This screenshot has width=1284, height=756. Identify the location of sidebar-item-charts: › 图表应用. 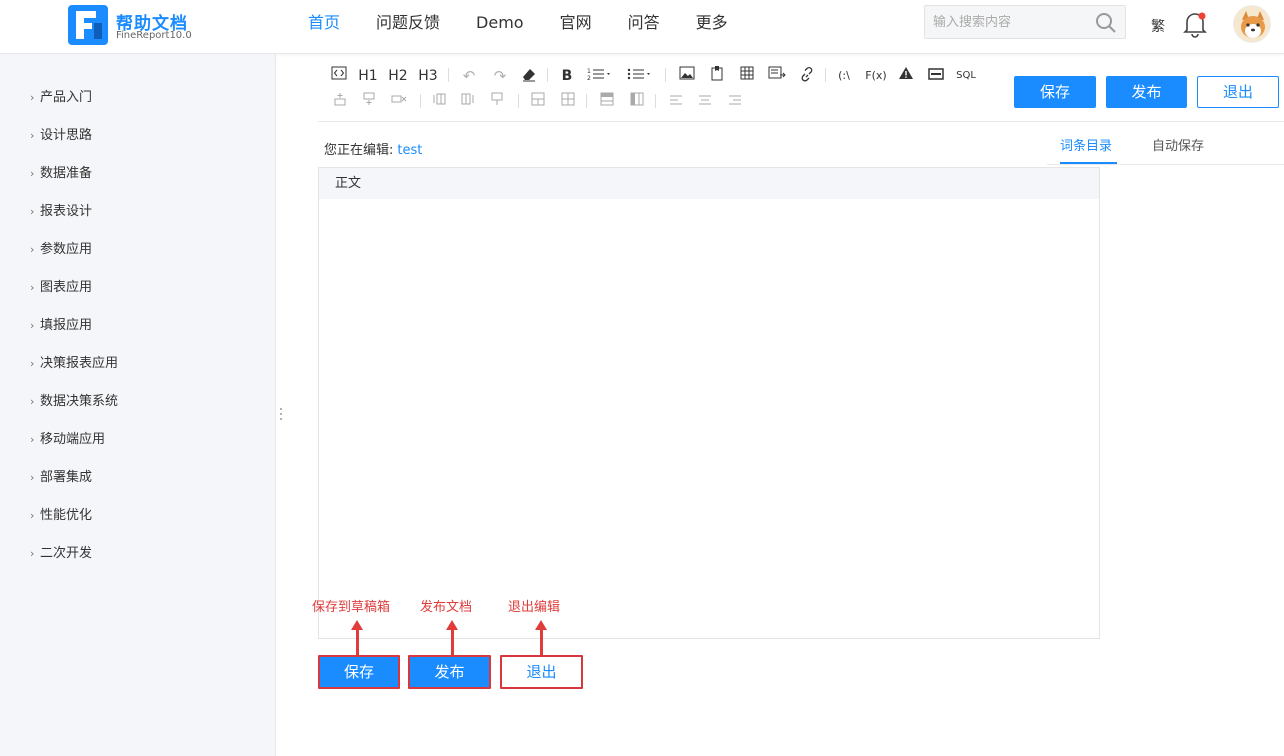
(61, 285).